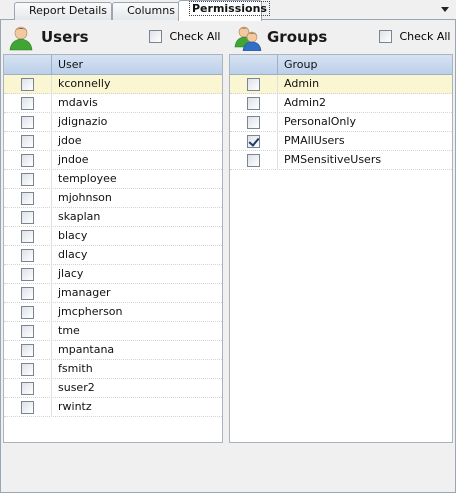  Describe the element at coordinates (113, 255) in the screenshot. I see `user-row: dlacy` at that location.